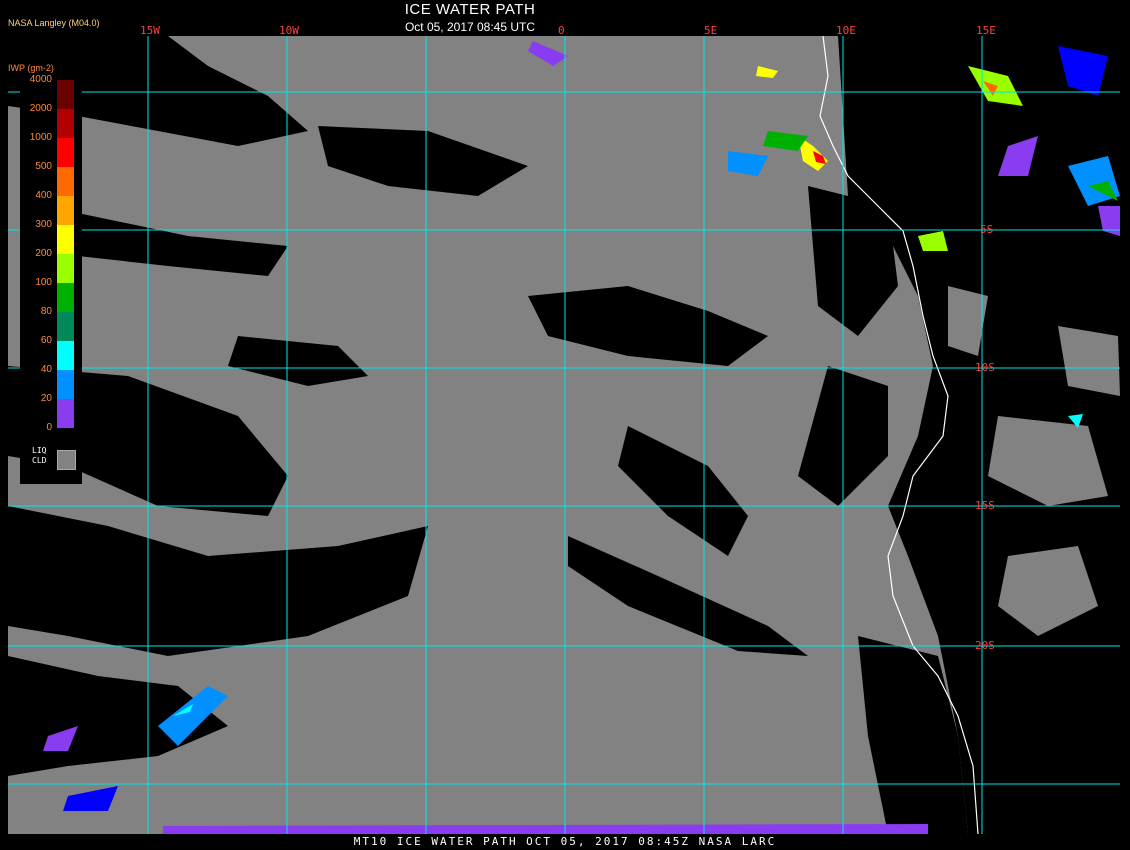 Image resolution: width=1130 pixels, height=850 pixels. I want to click on legend-label: 500, so click(43, 166).